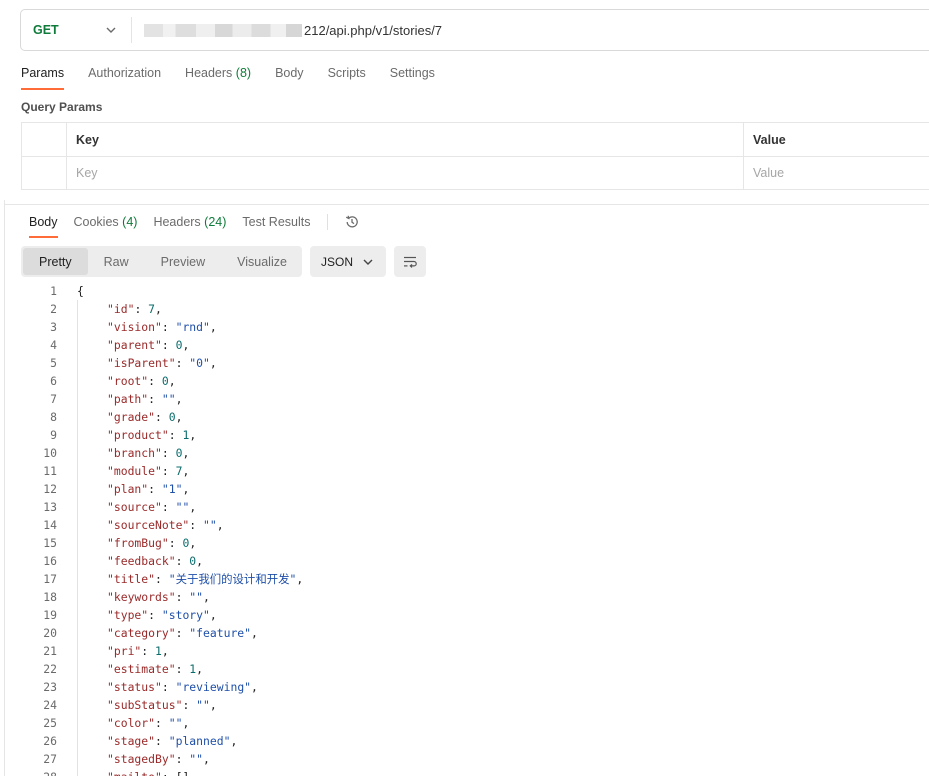  Describe the element at coordinates (124, 78) in the screenshot. I see `tab-authorization: Authorization` at that location.